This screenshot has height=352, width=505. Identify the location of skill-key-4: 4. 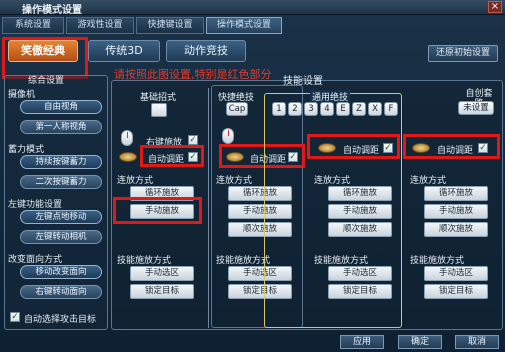
(327, 109).